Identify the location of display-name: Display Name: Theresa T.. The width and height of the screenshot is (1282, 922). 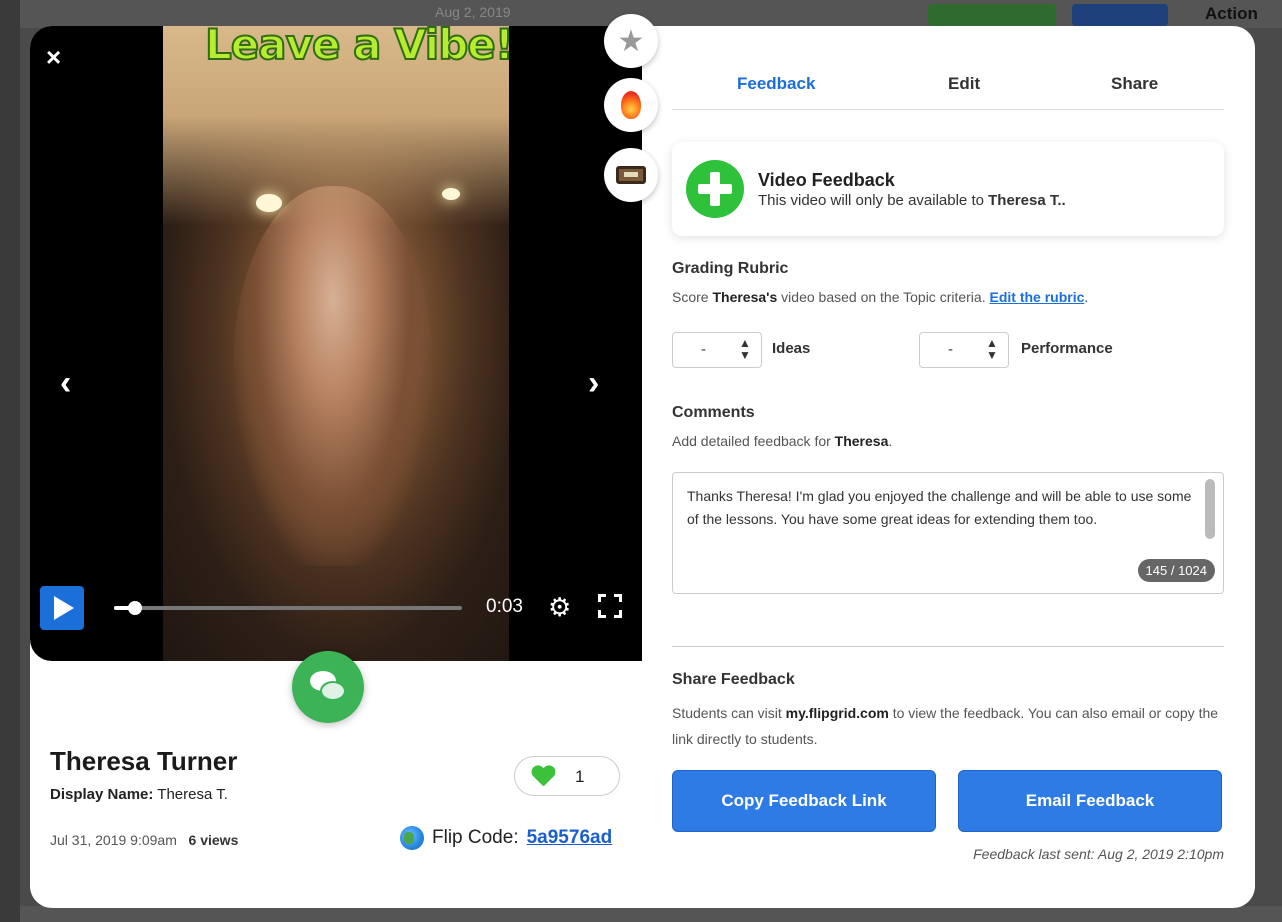
(139, 794).